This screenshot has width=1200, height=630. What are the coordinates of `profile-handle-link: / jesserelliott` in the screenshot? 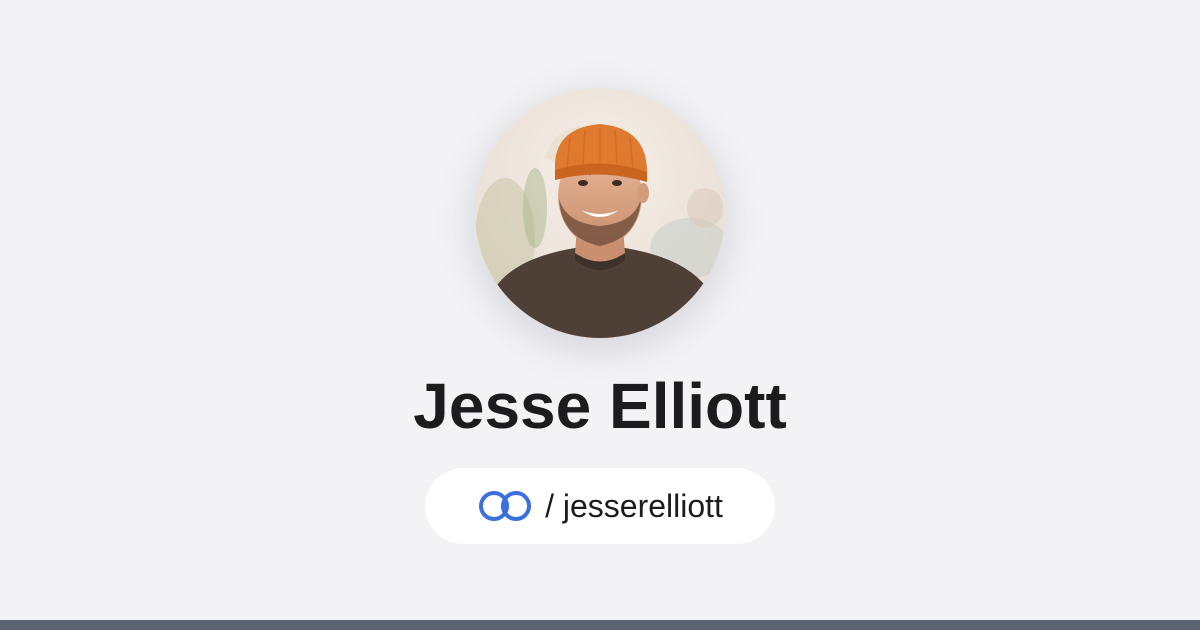 It's located at (600, 506).